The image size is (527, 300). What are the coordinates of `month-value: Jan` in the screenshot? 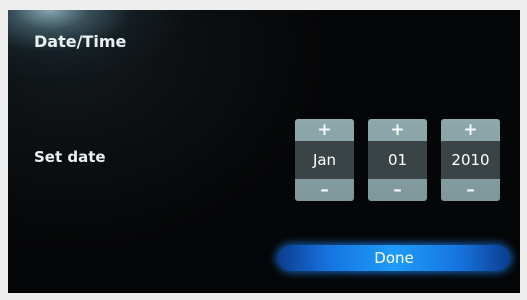 It's located at (324, 160).